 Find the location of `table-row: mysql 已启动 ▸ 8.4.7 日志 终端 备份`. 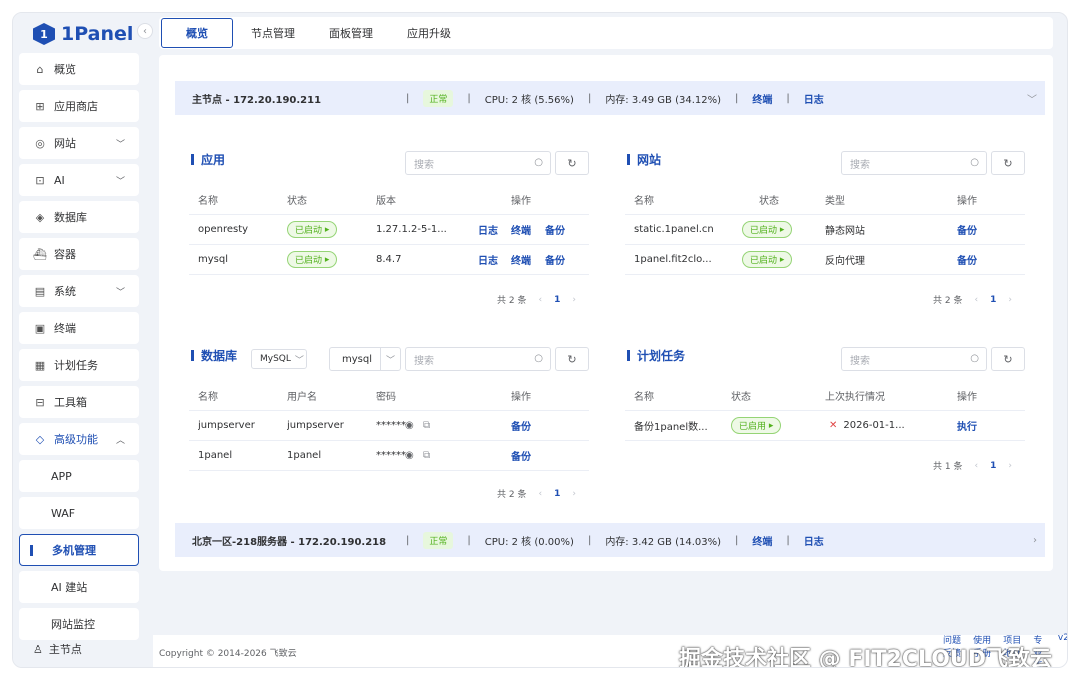

table-row: mysql 已启动 ▸ 8.4.7 日志 终端 备份 is located at coordinates (389, 260).